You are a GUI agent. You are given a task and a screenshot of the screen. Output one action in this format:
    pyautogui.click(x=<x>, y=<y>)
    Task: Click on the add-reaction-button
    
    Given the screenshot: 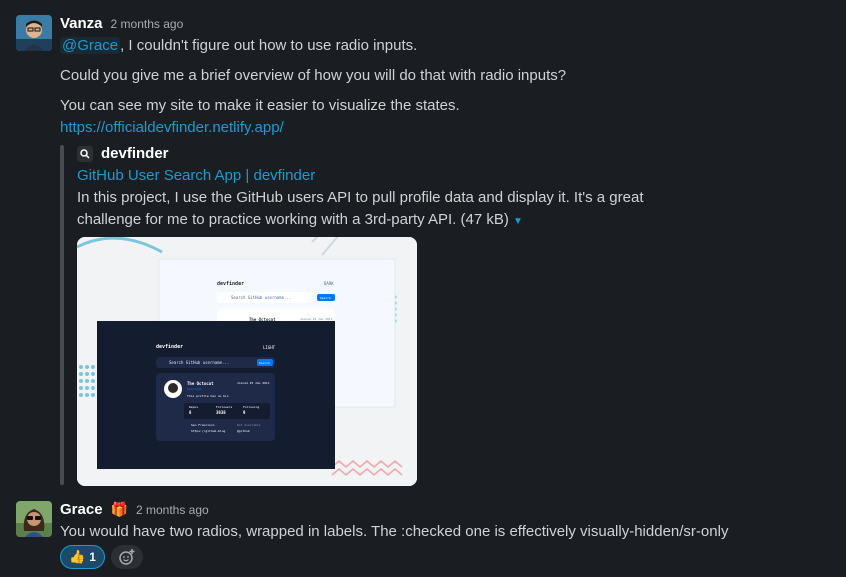 What is the action you would take?
    pyautogui.click(x=126, y=557)
    